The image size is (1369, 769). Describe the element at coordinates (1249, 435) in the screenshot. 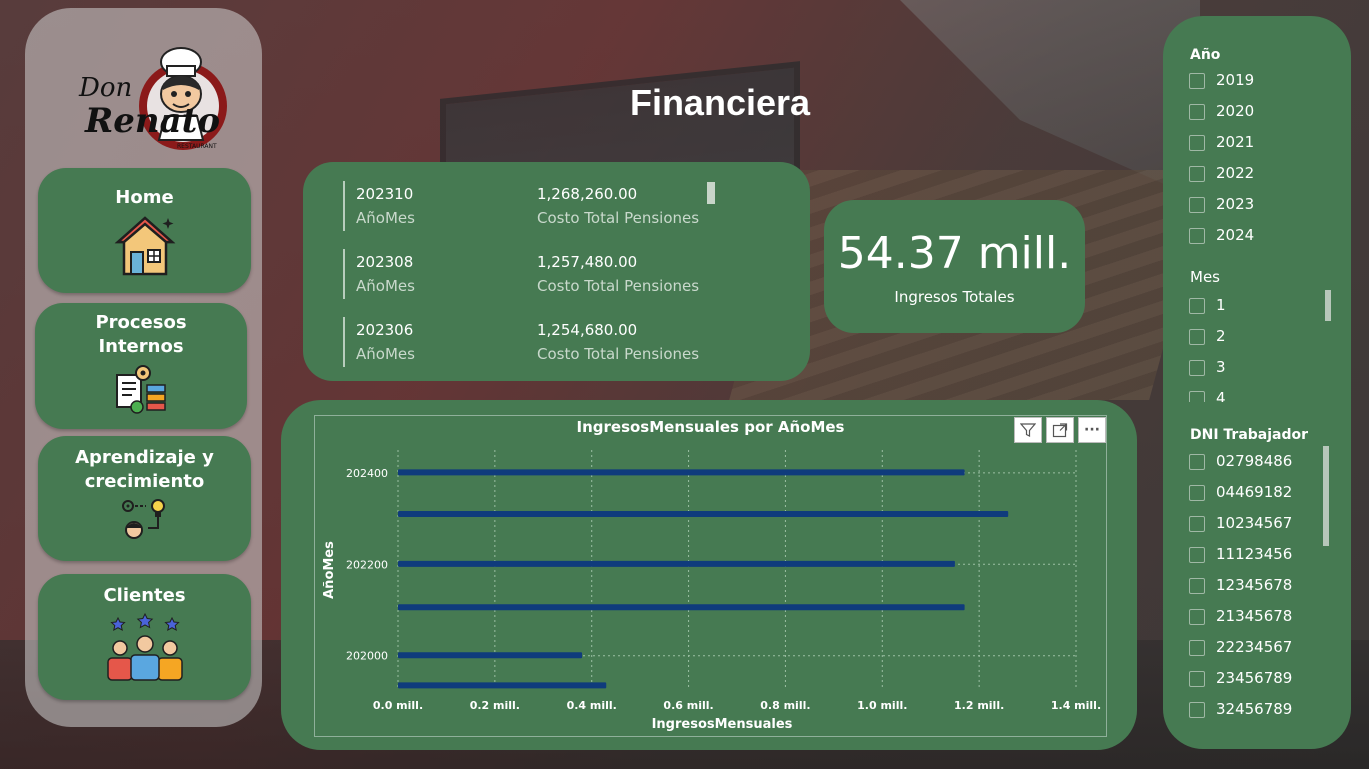

I see `slicer-dni-title: DNI Trabajador` at that location.